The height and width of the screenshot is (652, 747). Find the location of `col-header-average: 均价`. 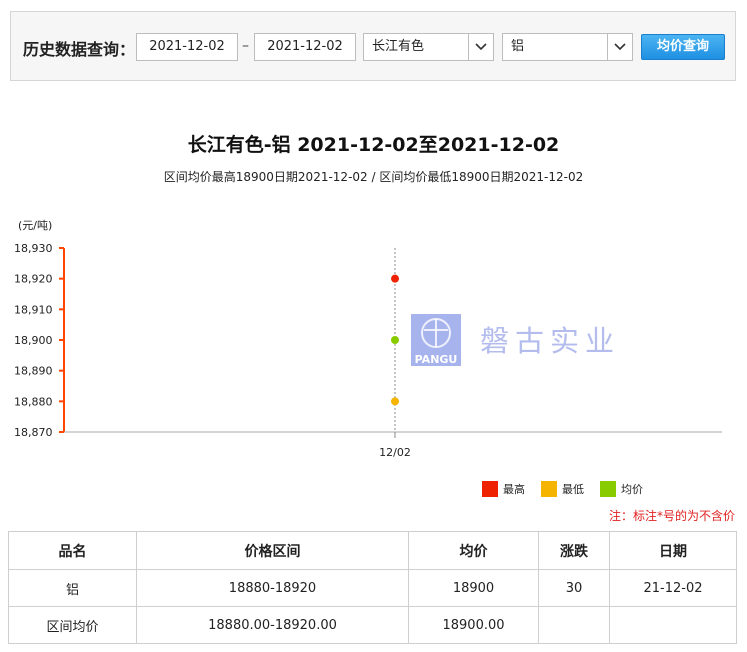

col-header-average: 均价 is located at coordinates (473, 550).